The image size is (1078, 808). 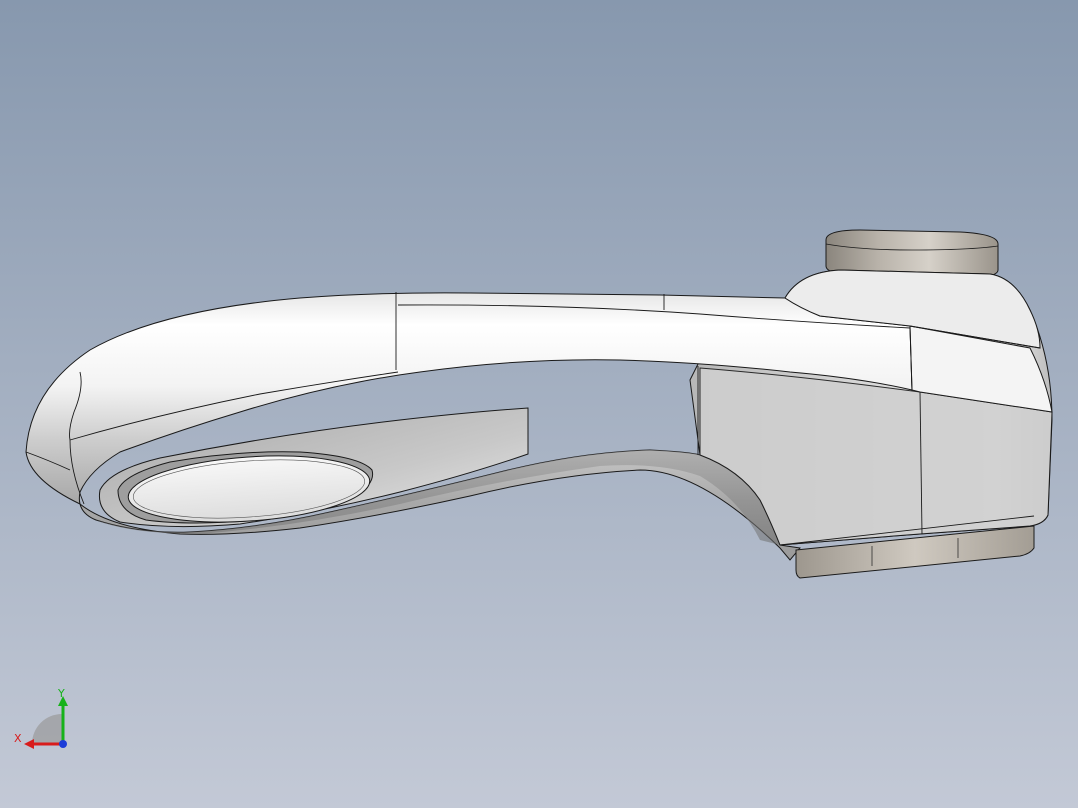 What do you see at coordinates (47, 729) in the screenshot?
I see `triad-plane-icon` at bounding box center [47, 729].